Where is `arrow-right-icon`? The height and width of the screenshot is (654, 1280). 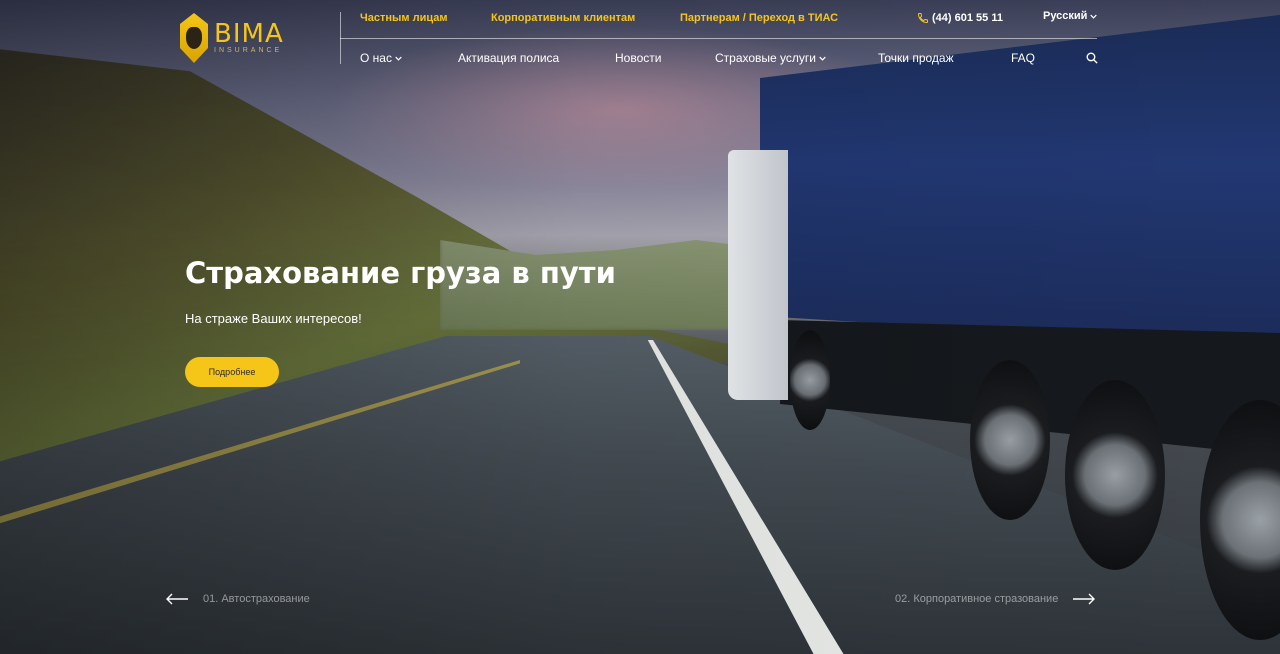 arrow-right-icon is located at coordinates (1084, 599).